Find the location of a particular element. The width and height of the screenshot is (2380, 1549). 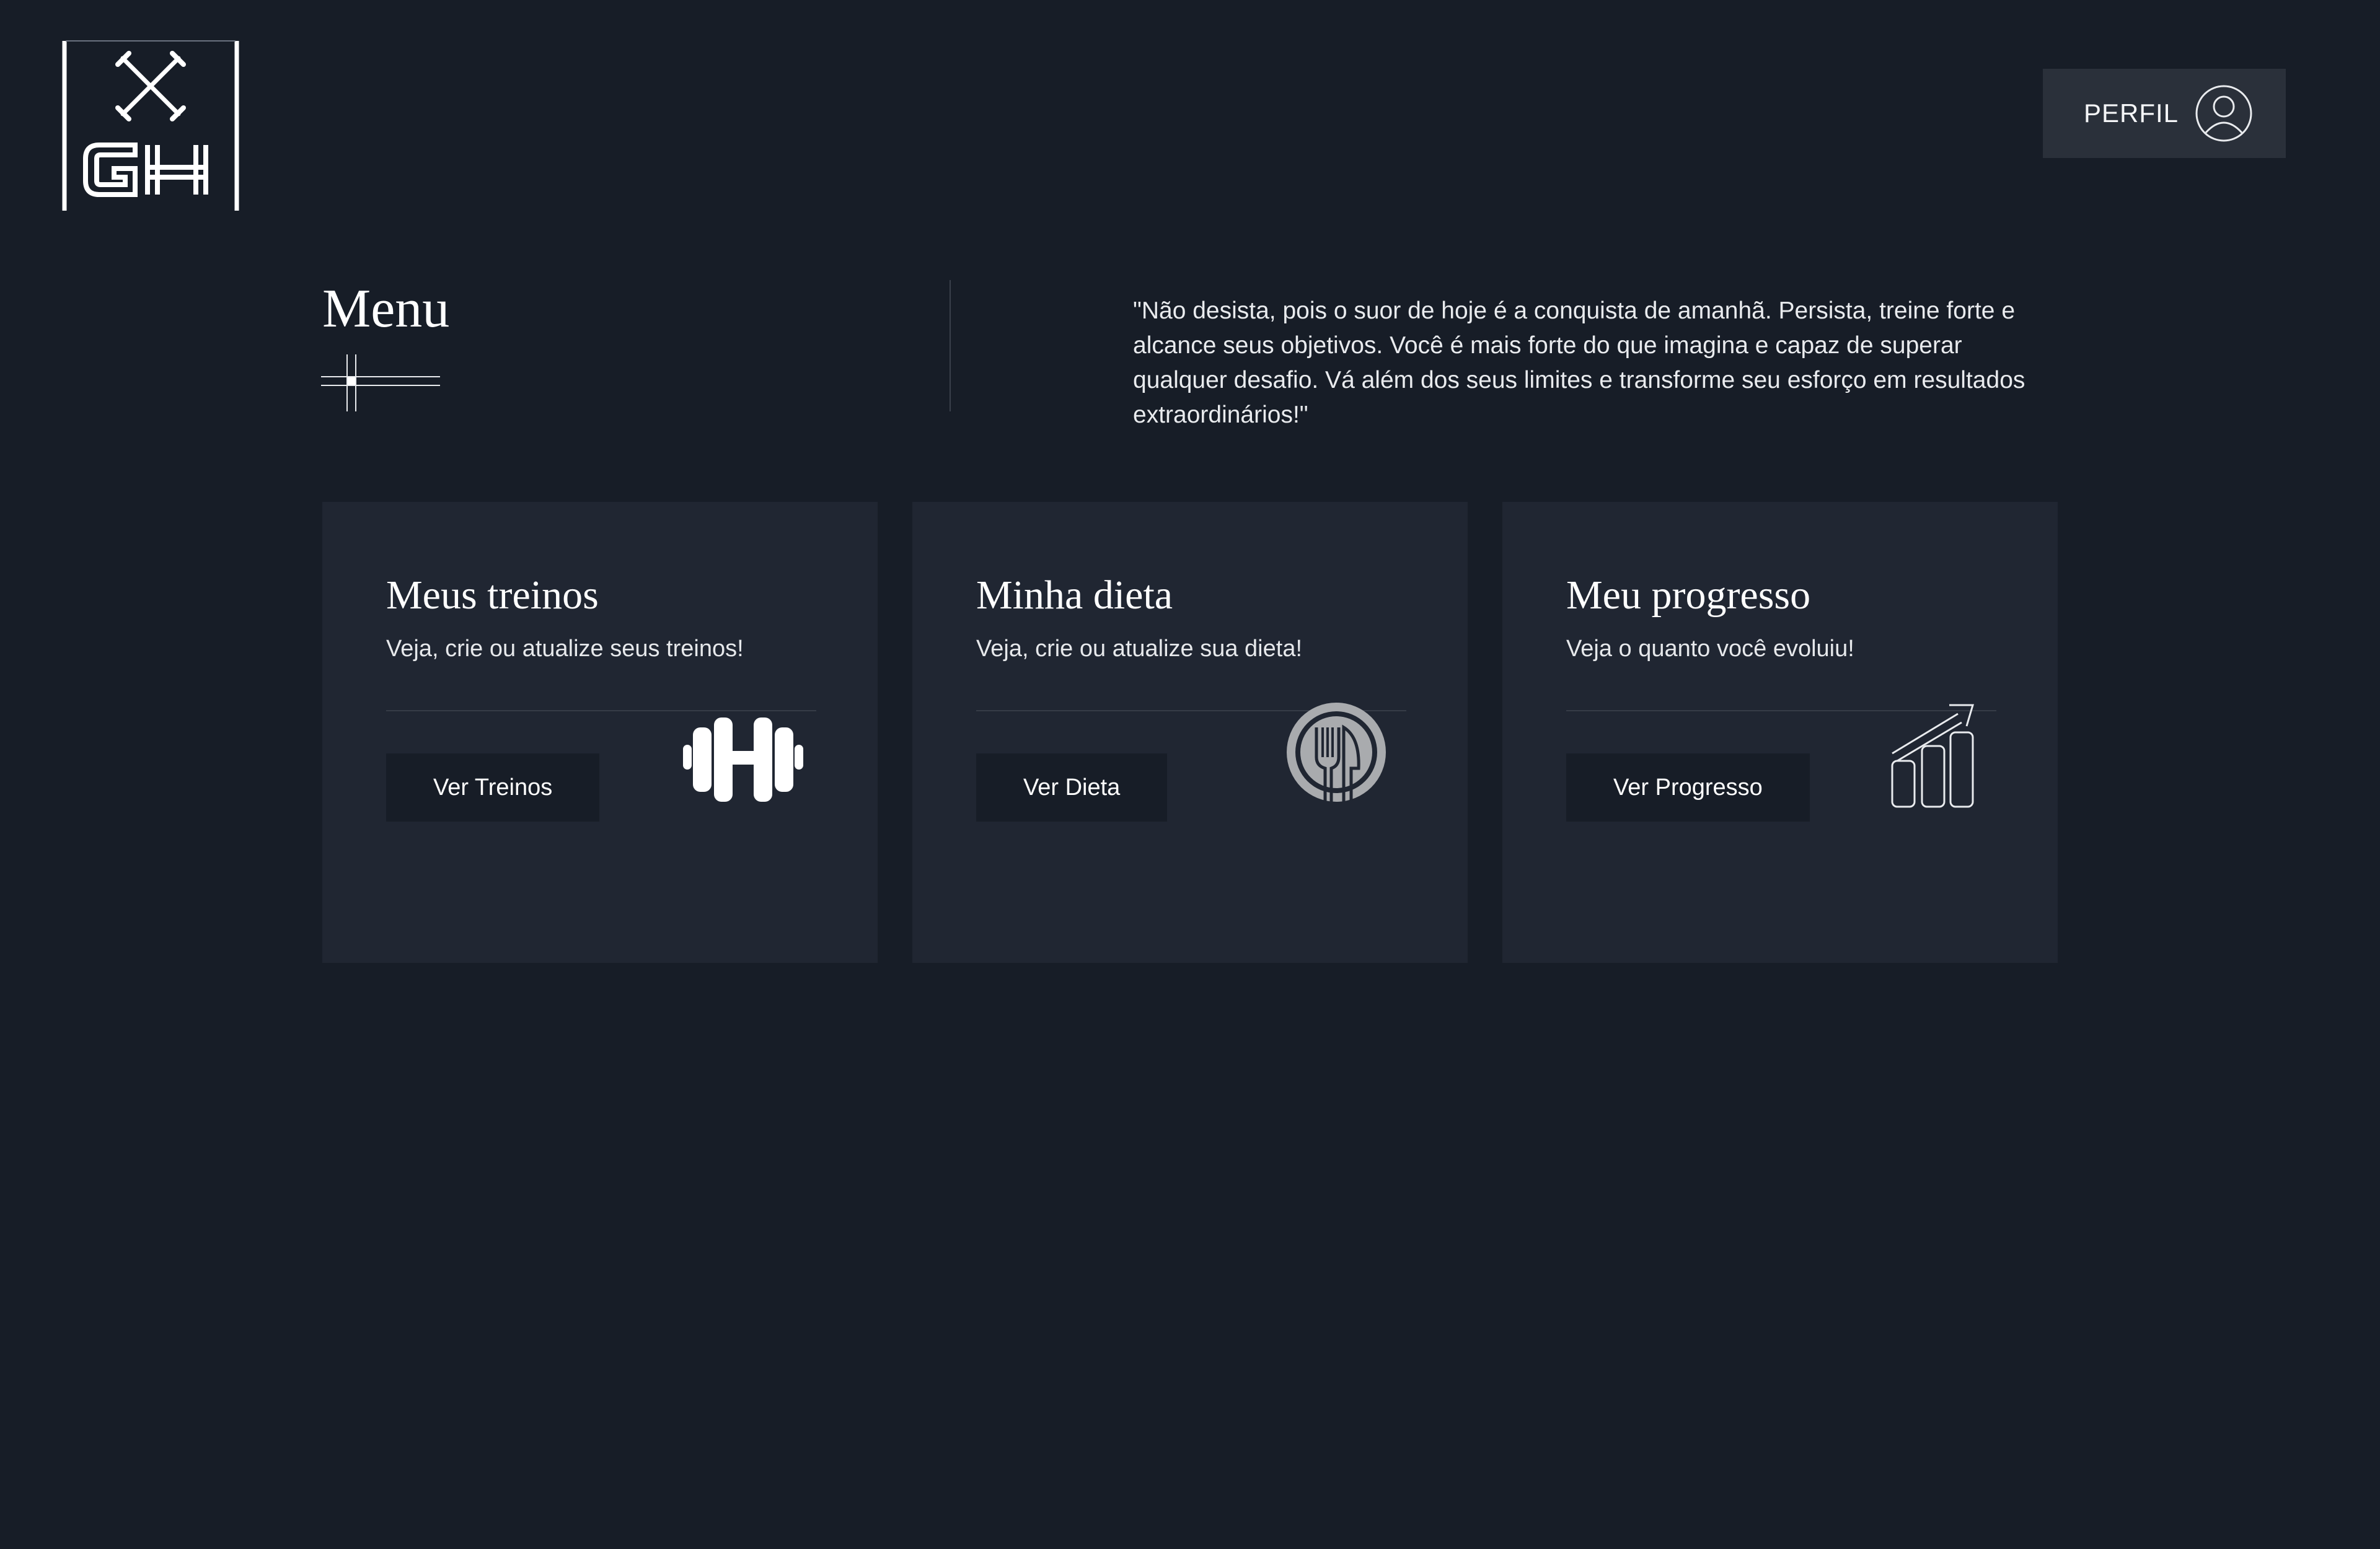

ver-progresso-button: Ver Progresso is located at coordinates (1688, 787).